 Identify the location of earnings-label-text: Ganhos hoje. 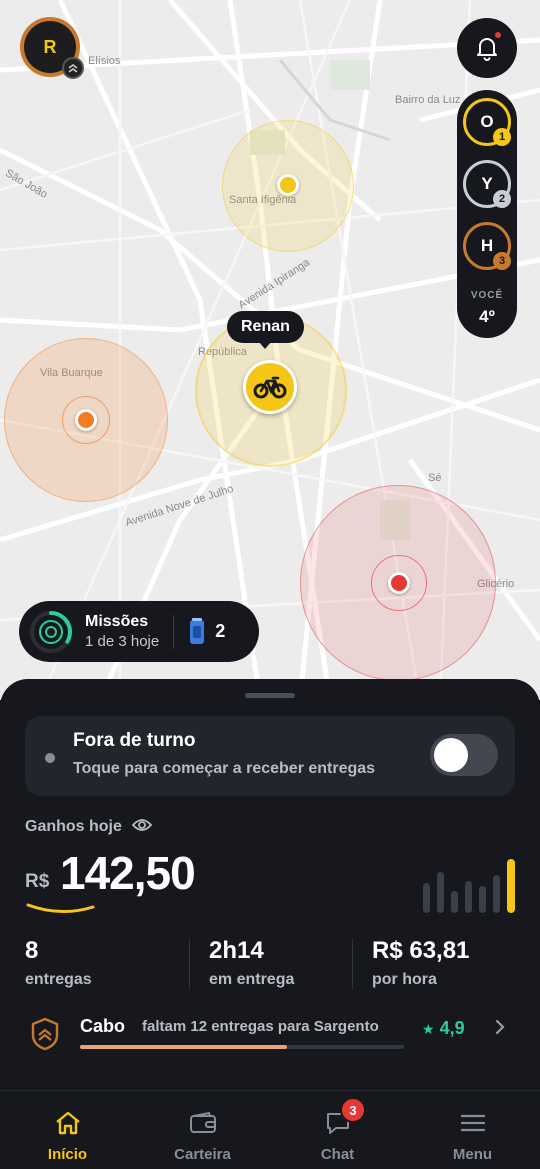
(73, 826).